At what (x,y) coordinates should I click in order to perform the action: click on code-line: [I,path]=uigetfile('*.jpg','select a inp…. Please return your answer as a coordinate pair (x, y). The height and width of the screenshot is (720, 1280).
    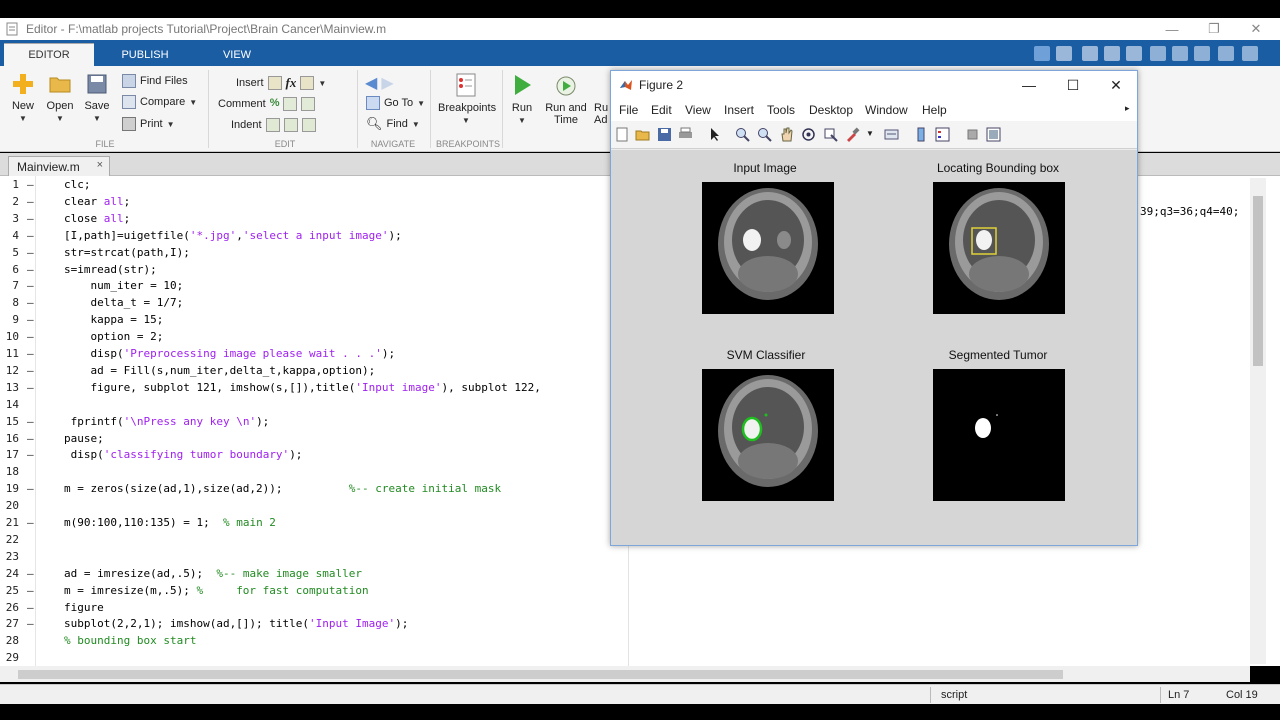
    Looking at the image, I should click on (233, 235).